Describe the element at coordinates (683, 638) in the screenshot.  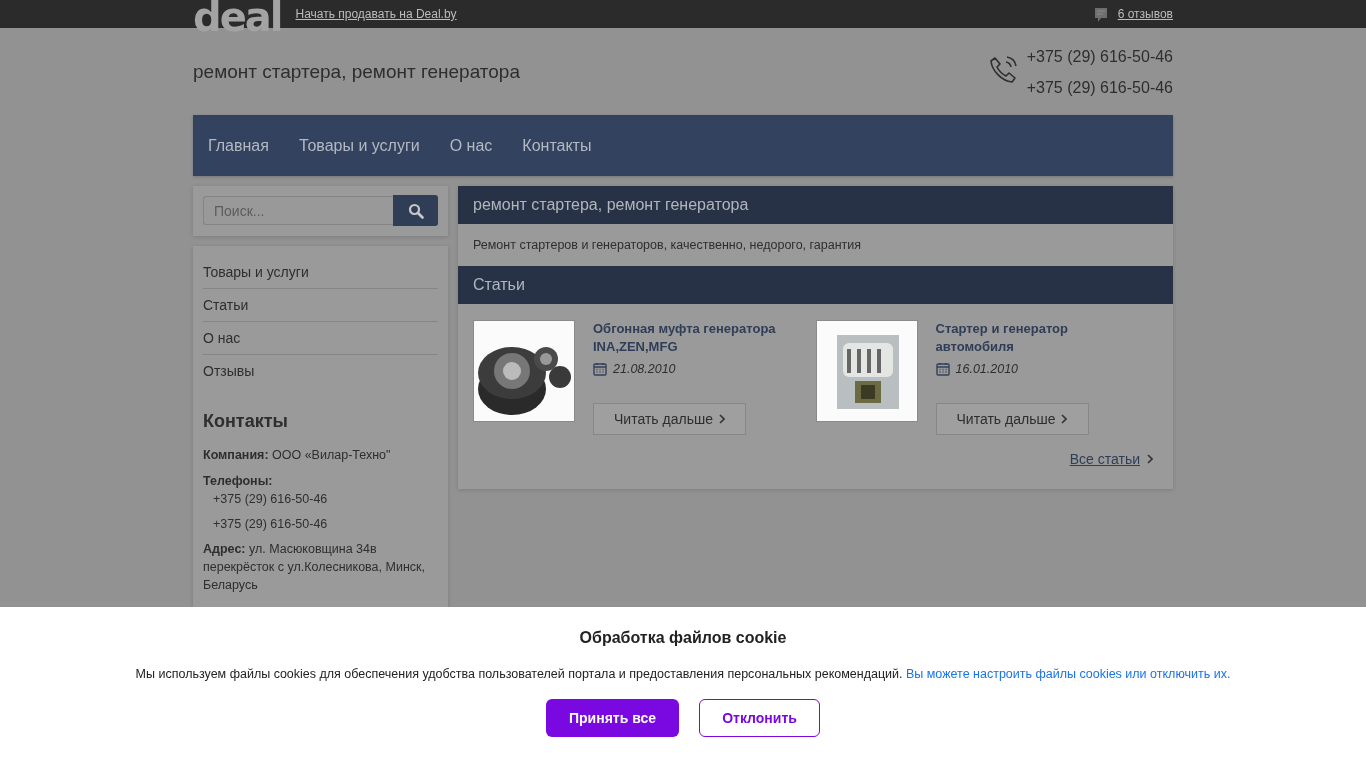
I see `cookie-title: Обработка файлов cookie` at that location.